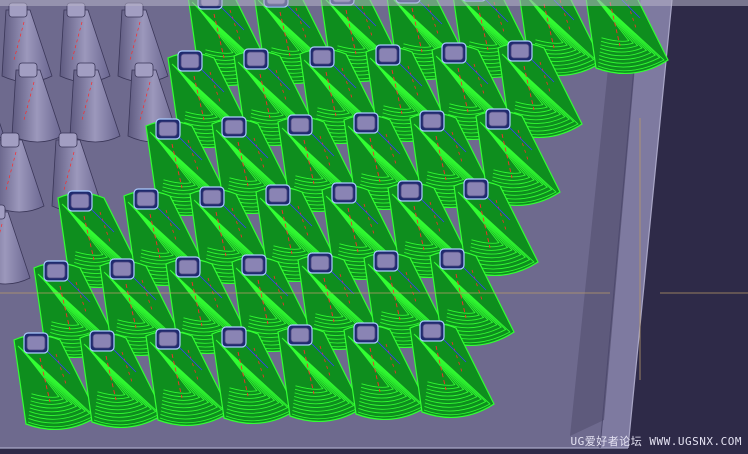 The image size is (748, 454). What do you see at coordinates (374, 3) in the screenshot?
I see `toolbar-strip` at bounding box center [374, 3].